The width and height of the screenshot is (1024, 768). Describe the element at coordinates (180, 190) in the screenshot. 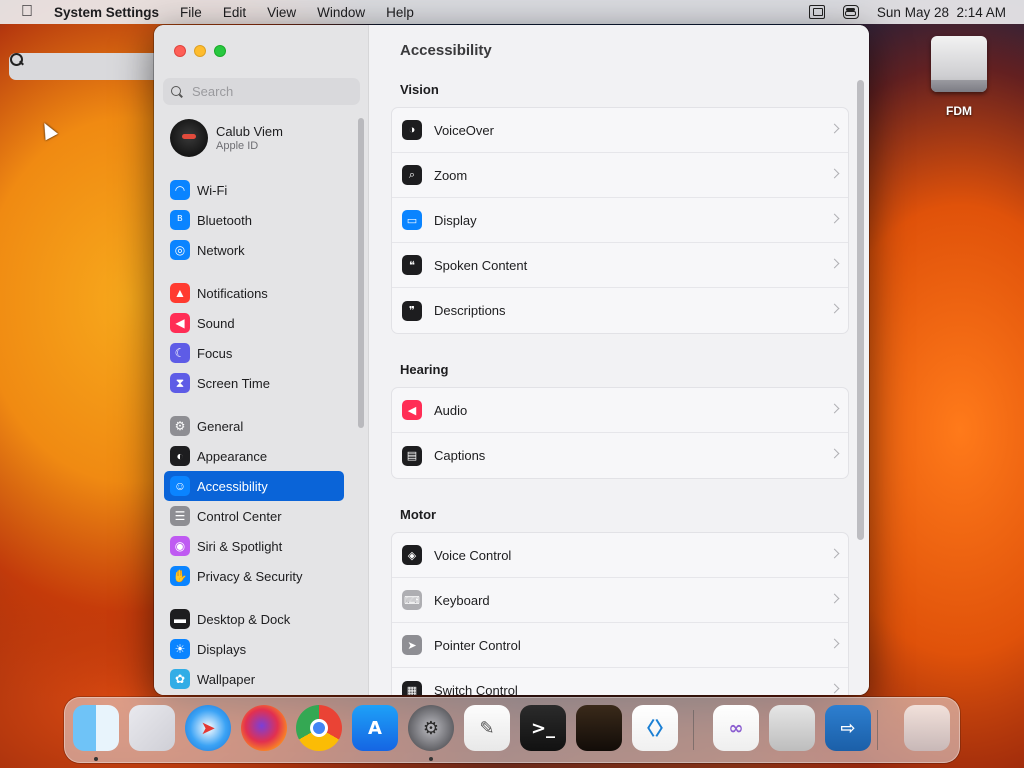

I see `wifi-icon: ◠` at that location.